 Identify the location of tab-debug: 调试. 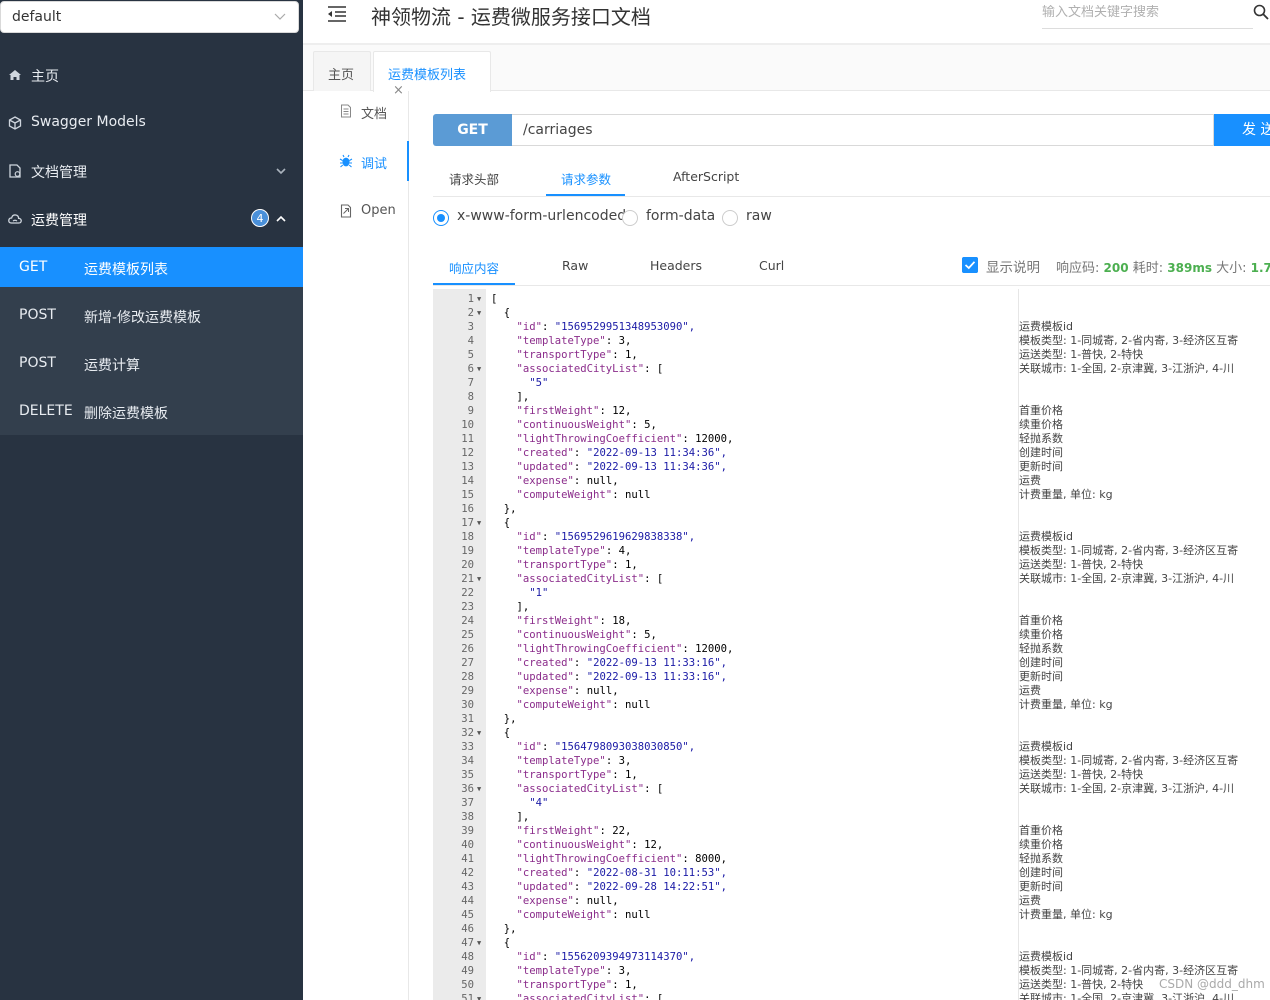
(356, 161).